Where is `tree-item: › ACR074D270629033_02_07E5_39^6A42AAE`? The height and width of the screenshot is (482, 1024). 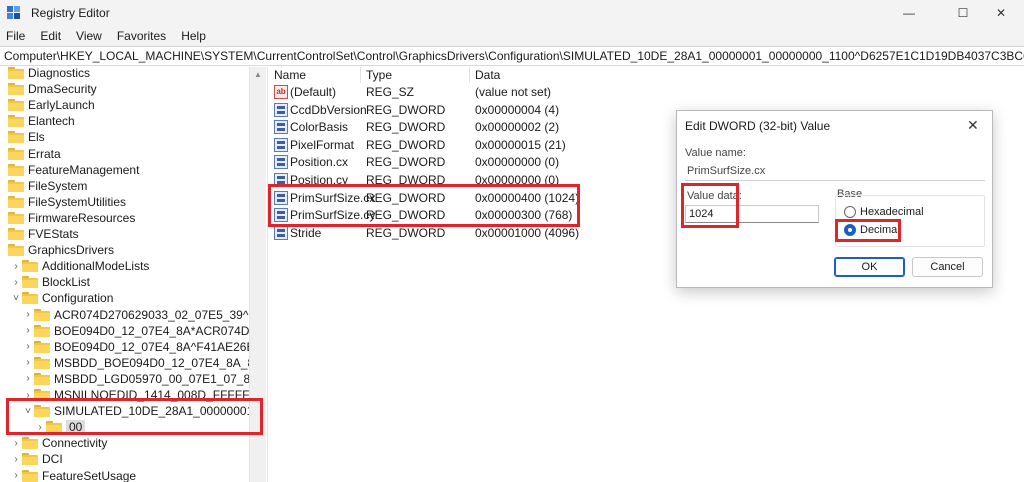 tree-item: › ACR074D270629033_02_07E5_39^6A42AAE is located at coordinates (135, 315).